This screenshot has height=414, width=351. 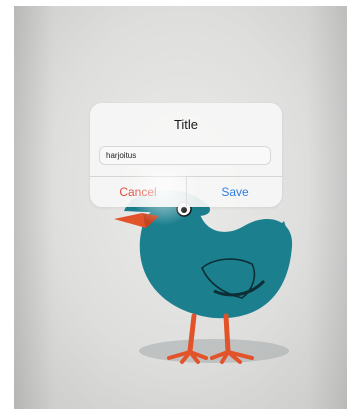 What do you see at coordinates (184, 210) in the screenshot?
I see `bird-pupil` at bounding box center [184, 210].